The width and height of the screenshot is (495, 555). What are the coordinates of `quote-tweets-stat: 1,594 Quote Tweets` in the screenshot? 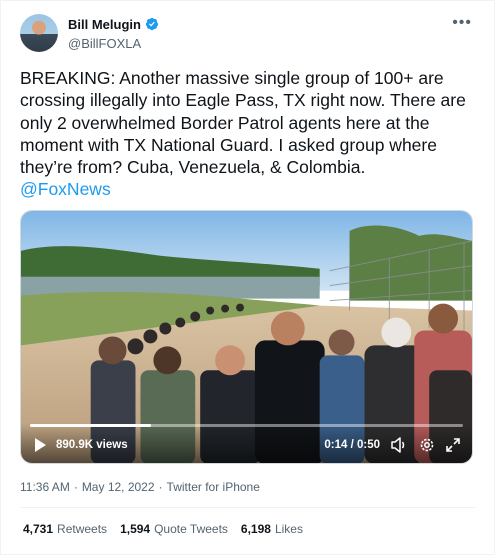 It's located at (174, 529).